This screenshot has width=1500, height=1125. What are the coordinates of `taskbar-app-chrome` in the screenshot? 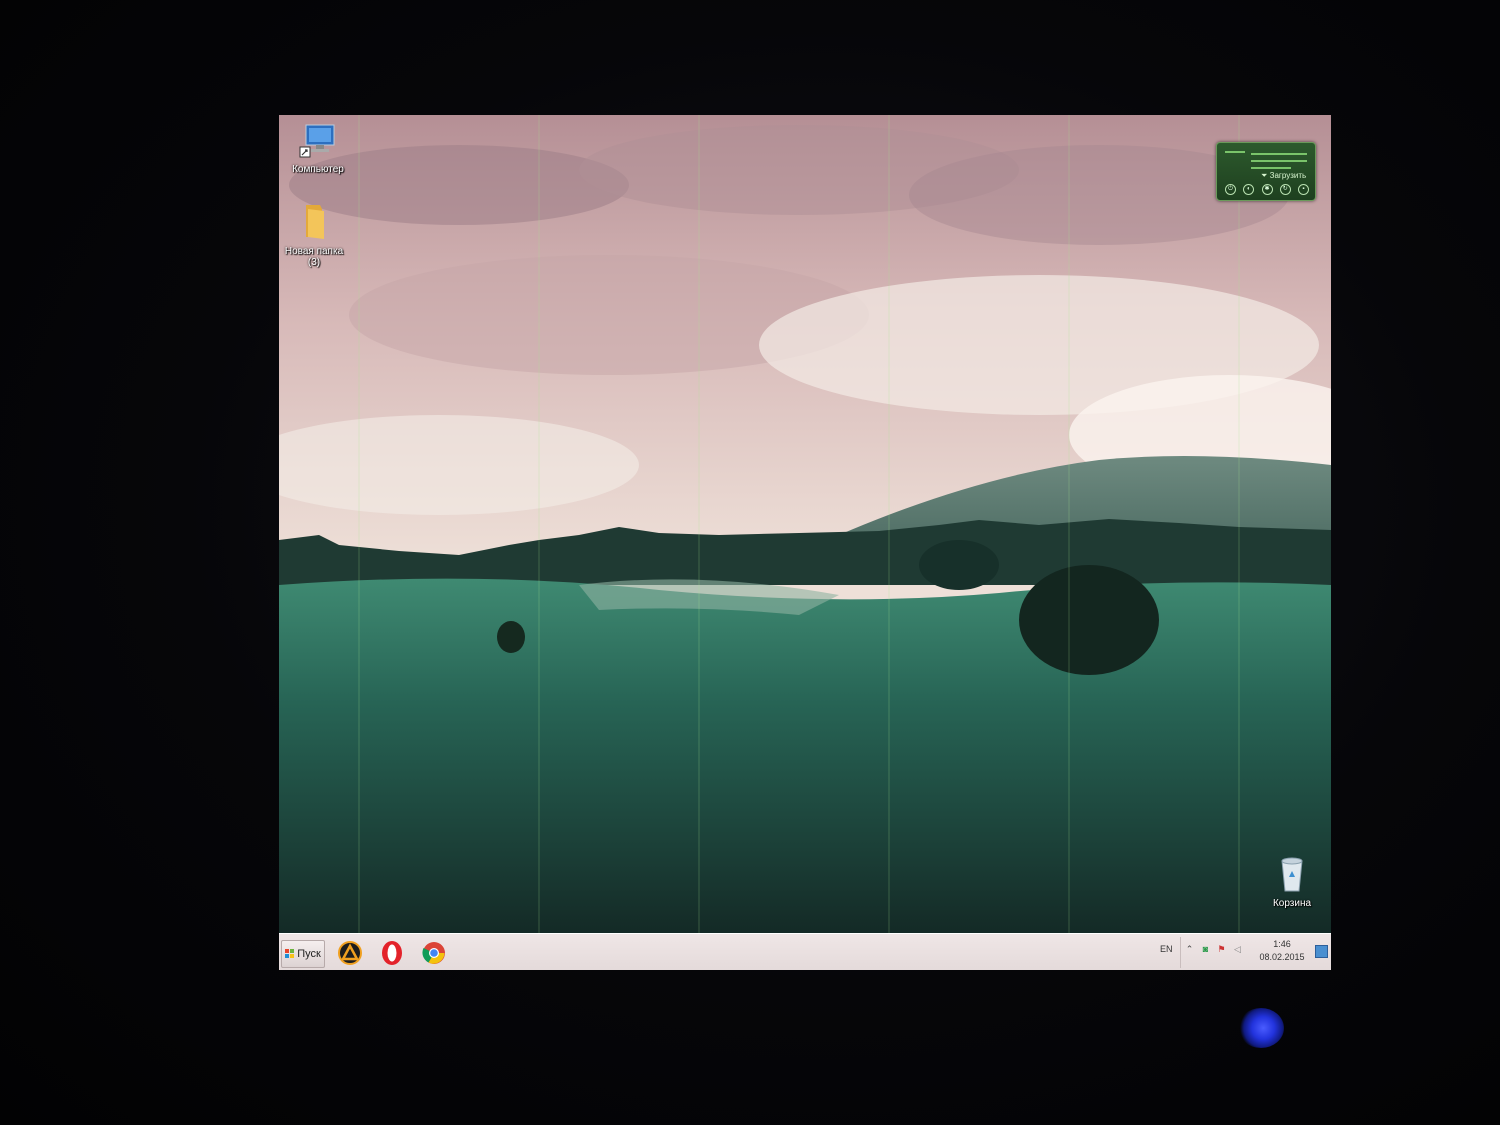 It's located at (434, 953).